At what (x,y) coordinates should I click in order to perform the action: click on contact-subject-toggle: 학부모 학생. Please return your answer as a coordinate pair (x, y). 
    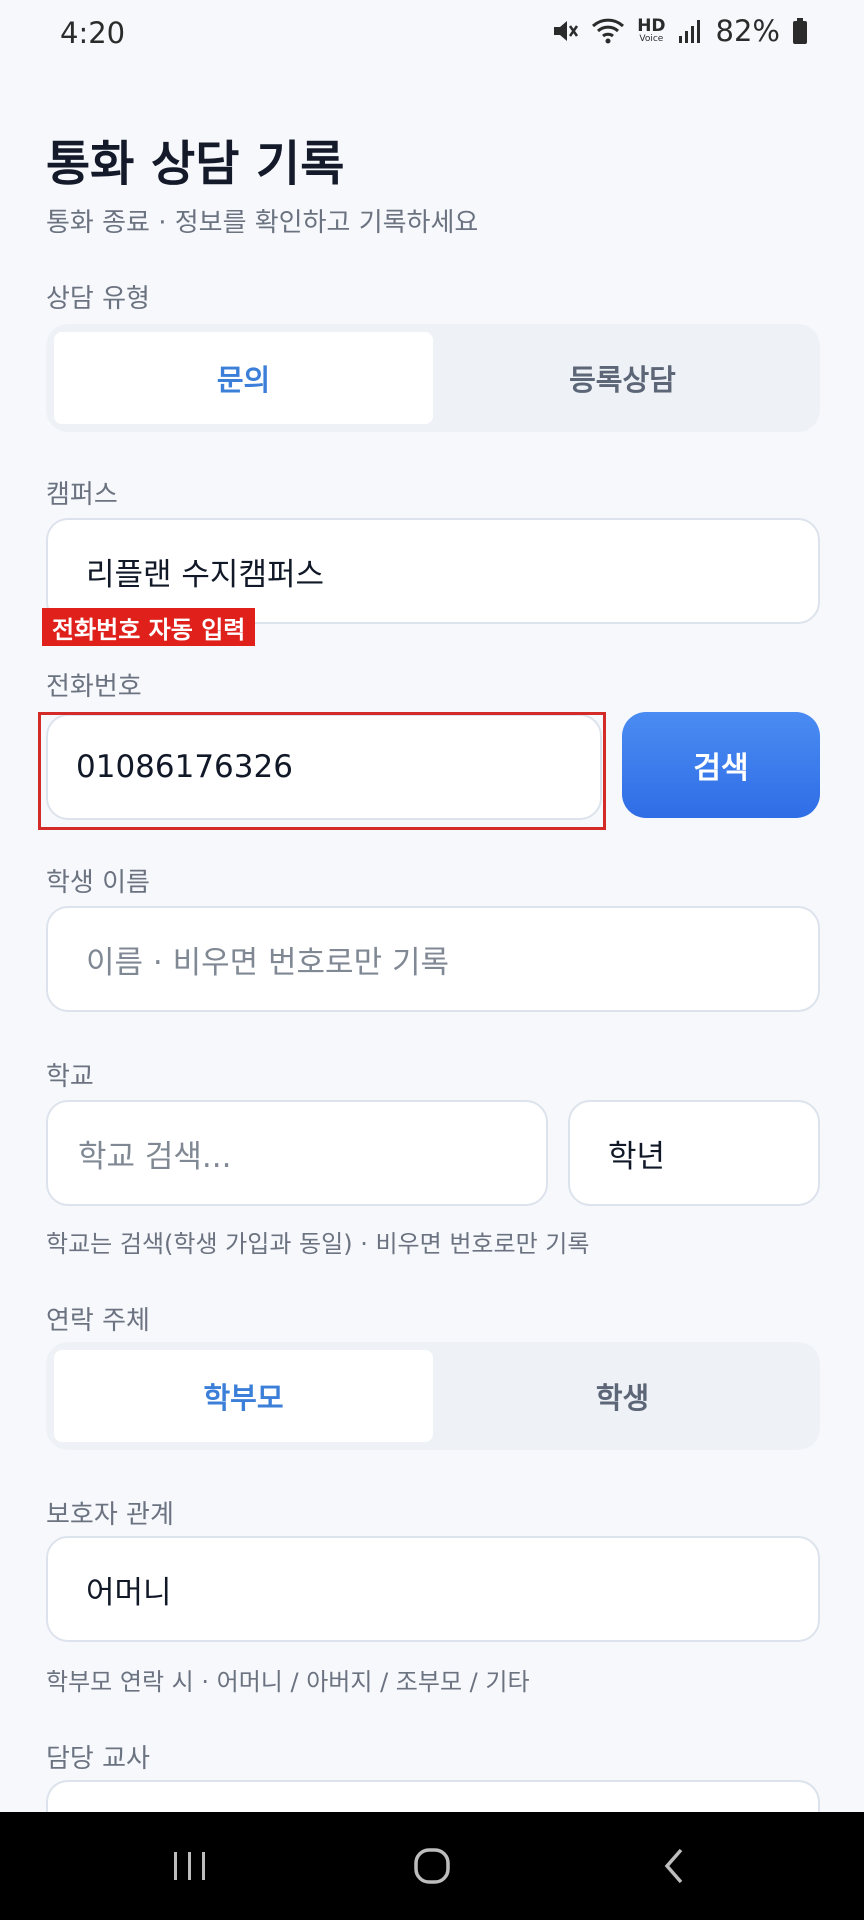
    Looking at the image, I should click on (433, 1396).